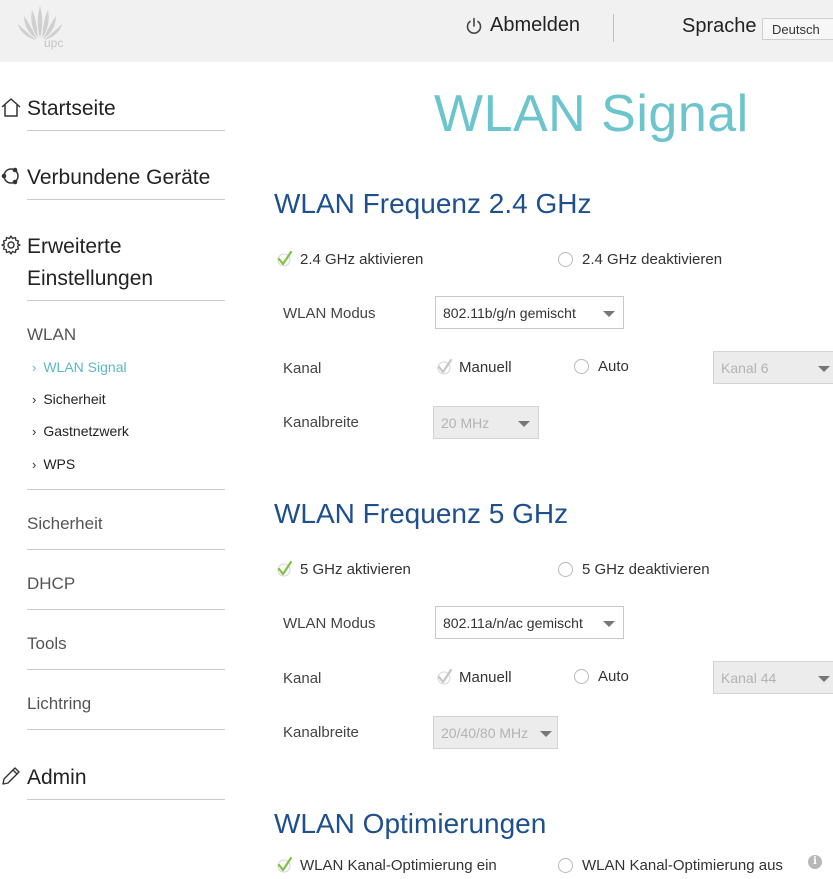 The width and height of the screenshot is (833, 879). Describe the element at coordinates (416, 31) in the screenshot. I see `header-bar: upc Abmelden Sprache Deutsch` at that location.